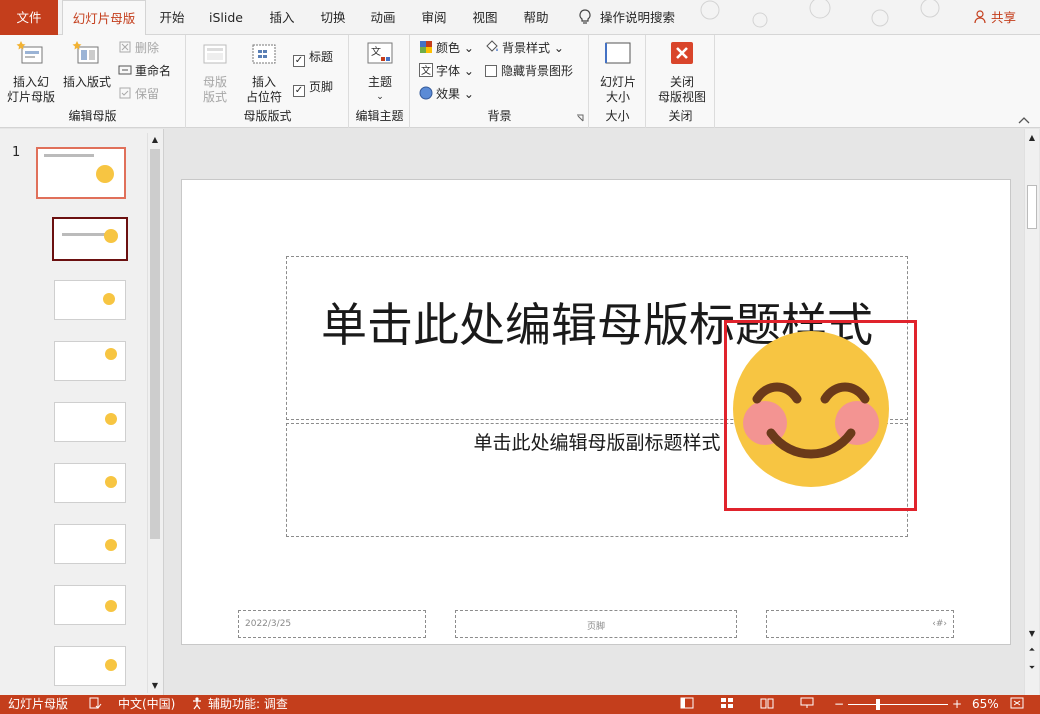 This screenshot has width=1040, height=714. I want to click on insert-slide-master-button: 插入幻 灯片母版, so click(31, 72).